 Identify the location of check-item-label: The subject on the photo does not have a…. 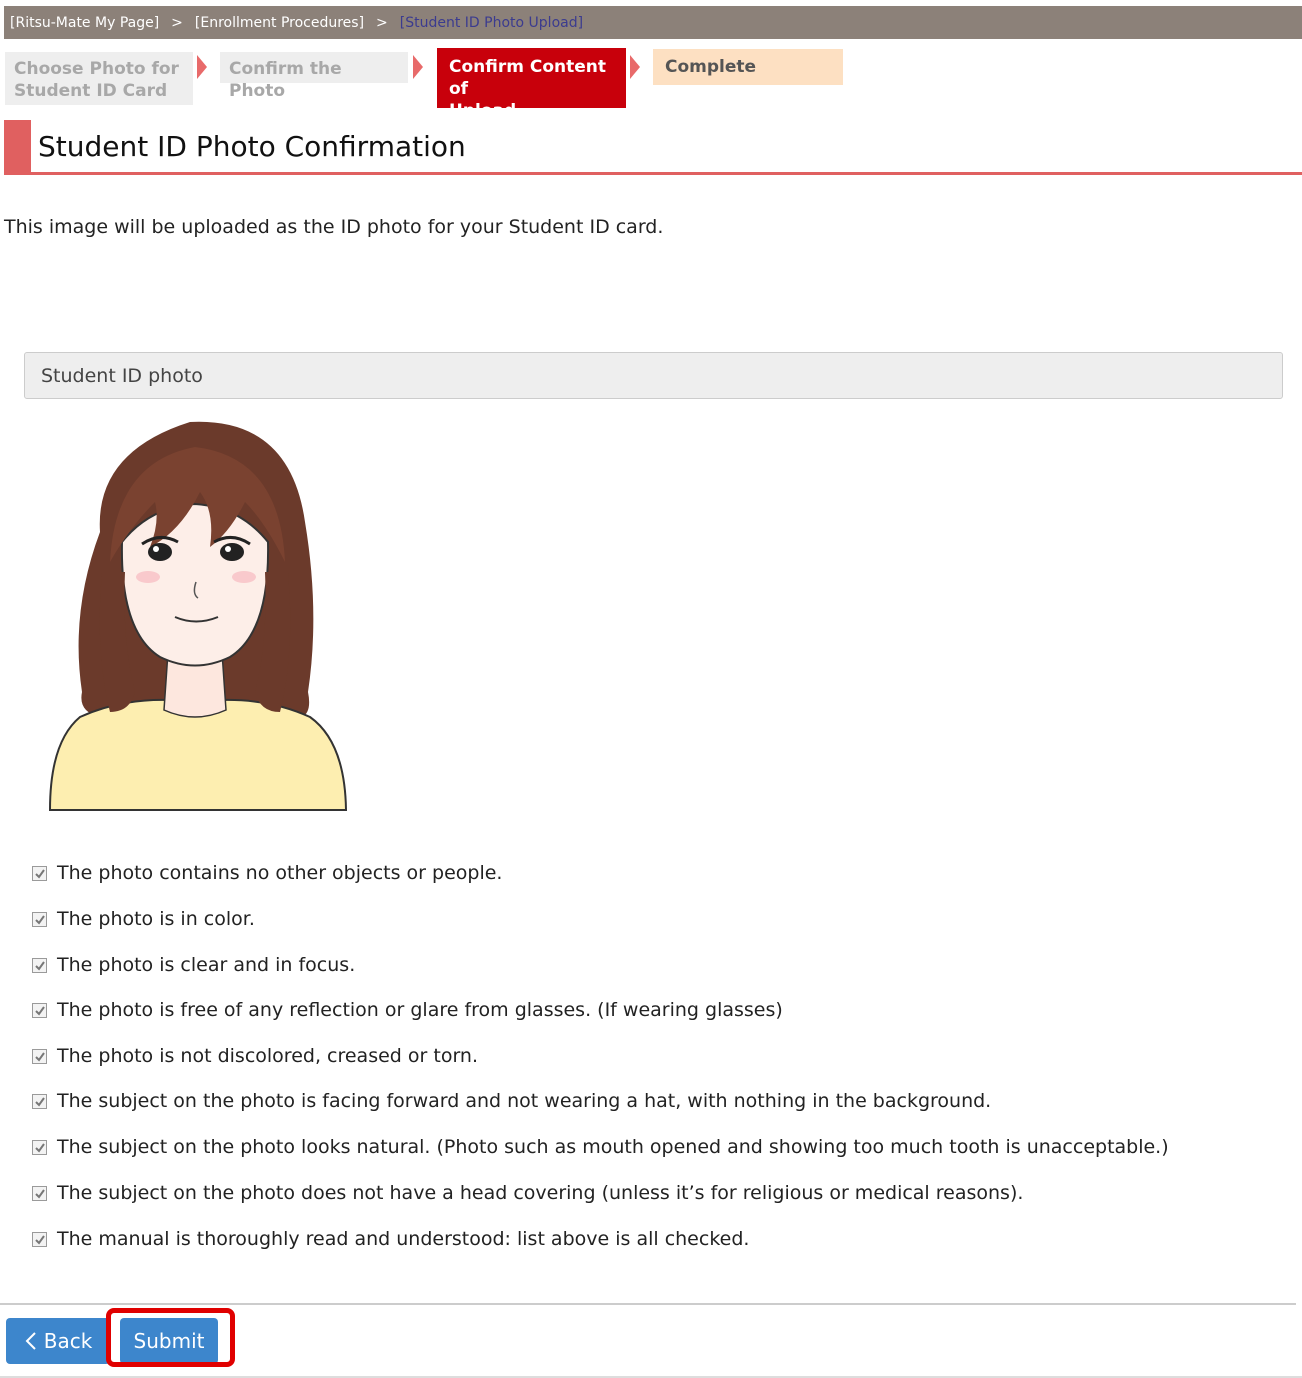
(540, 1193).